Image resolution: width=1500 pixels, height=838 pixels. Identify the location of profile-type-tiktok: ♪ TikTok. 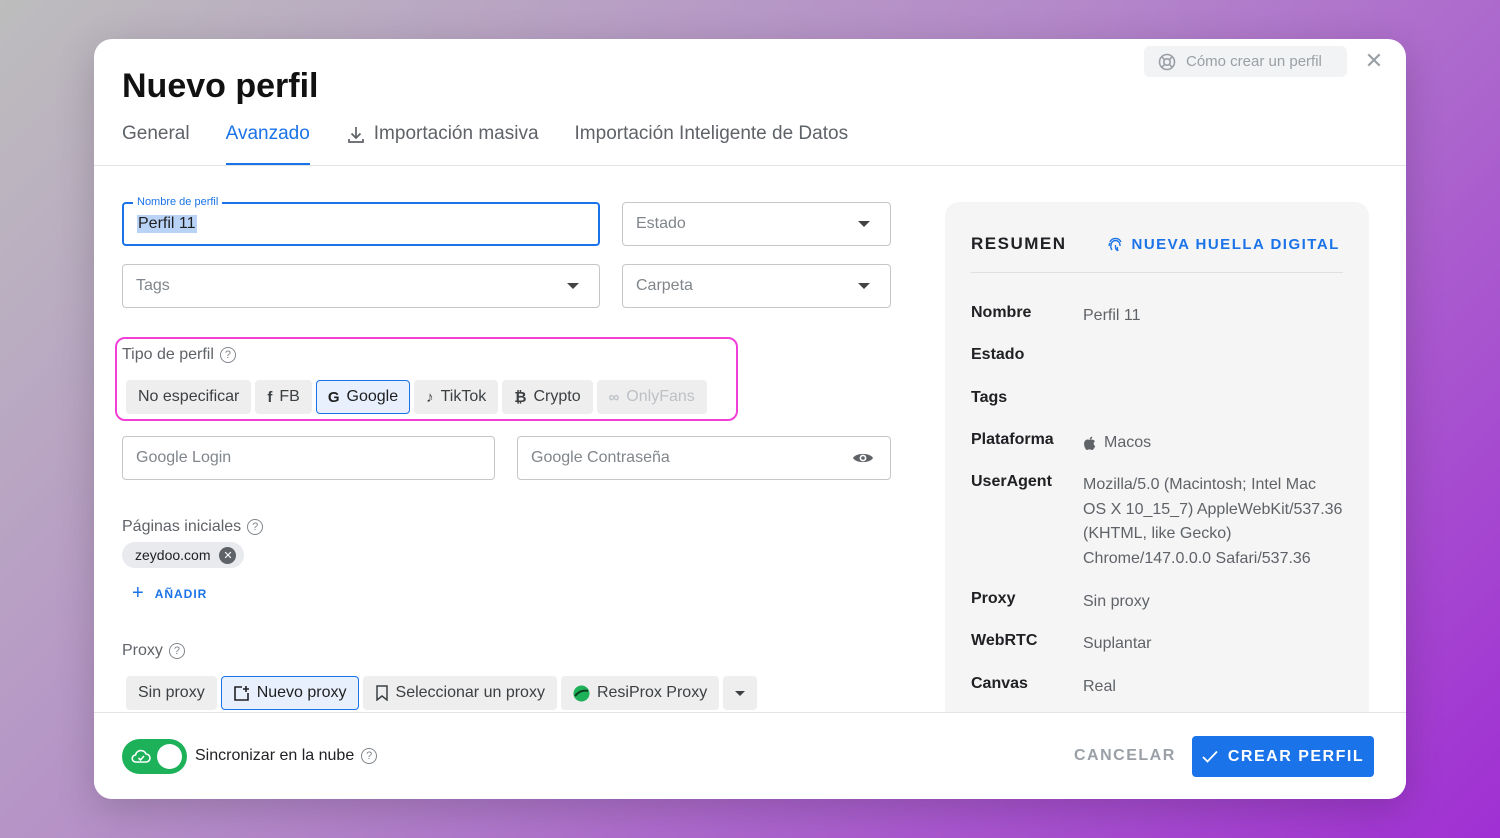
(456, 397).